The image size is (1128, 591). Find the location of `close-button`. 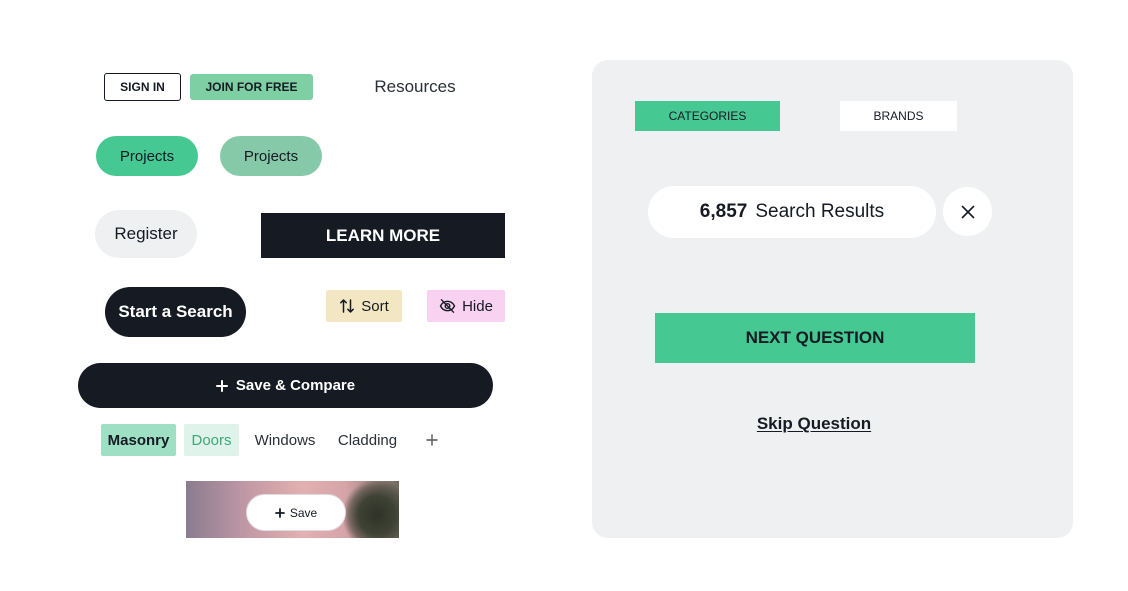

close-button is located at coordinates (967, 211).